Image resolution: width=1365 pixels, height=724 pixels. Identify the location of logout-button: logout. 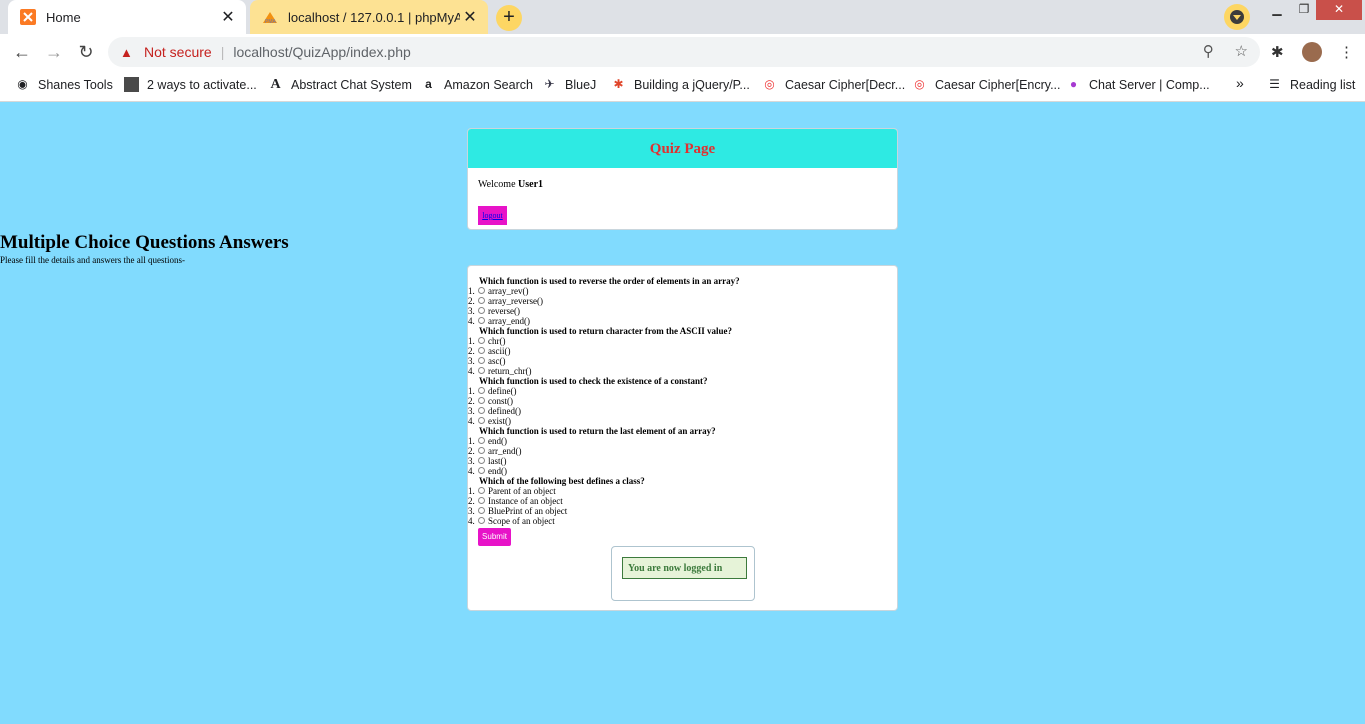
(492, 215).